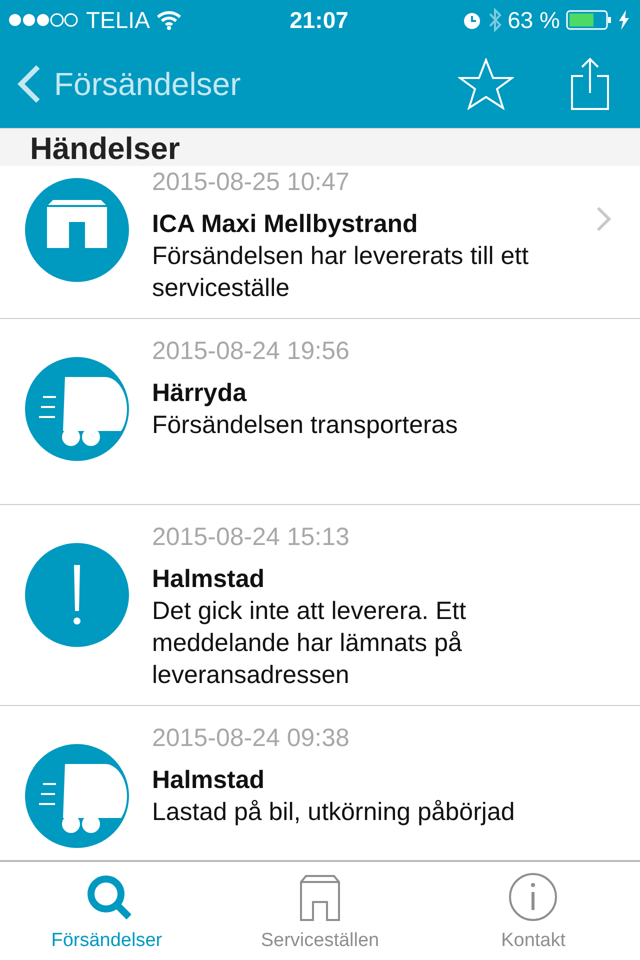 Image resolution: width=640 pixels, height=960 pixels. What do you see at coordinates (341, 272) in the screenshot?
I see `event-message: Försändelsen har levererats till ett serviceställe` at bounding box center [341, 272].